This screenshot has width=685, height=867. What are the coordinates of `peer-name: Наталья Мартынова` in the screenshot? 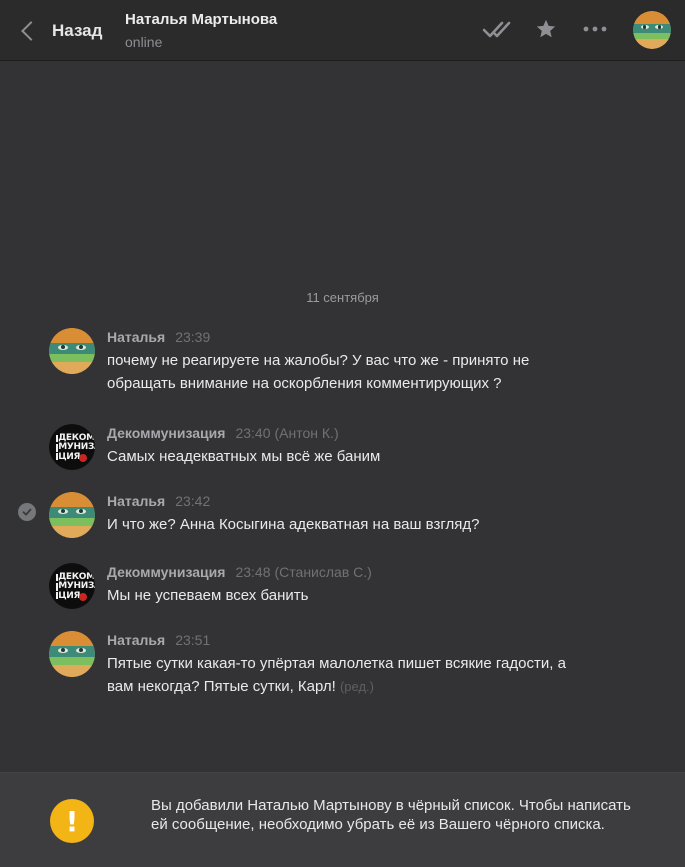 It's located at (201, 19).